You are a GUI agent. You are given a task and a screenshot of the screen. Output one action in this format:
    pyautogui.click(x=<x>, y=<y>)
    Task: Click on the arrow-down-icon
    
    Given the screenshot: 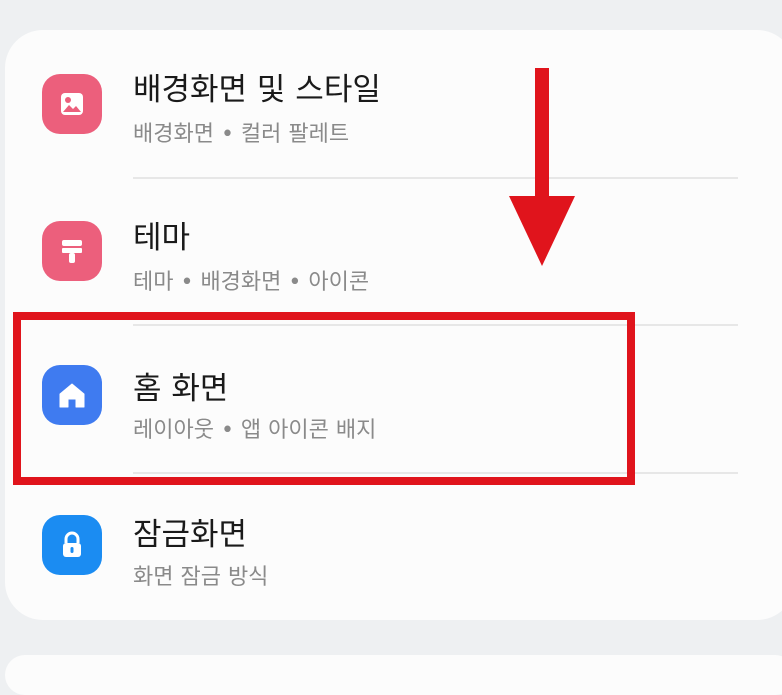 What is the action you would take?
    pyautogui.click(x=542, y=167)
    